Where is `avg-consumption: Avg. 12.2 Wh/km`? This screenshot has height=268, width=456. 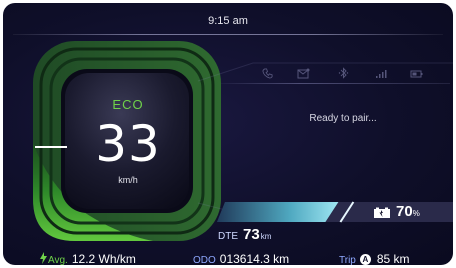
avg-consumption: Avg. 12.2 Wh/km is located at coordinates (87, 258).